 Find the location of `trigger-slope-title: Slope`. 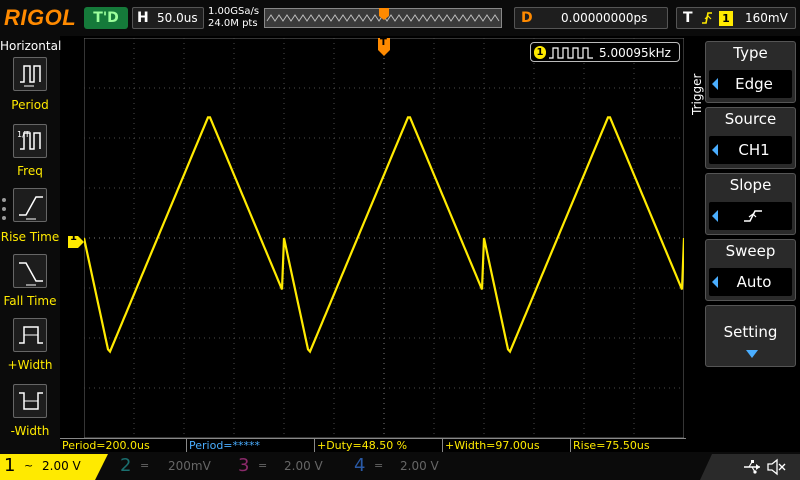

trigger-slope-title: Slope is located at coordinates (750, 185).